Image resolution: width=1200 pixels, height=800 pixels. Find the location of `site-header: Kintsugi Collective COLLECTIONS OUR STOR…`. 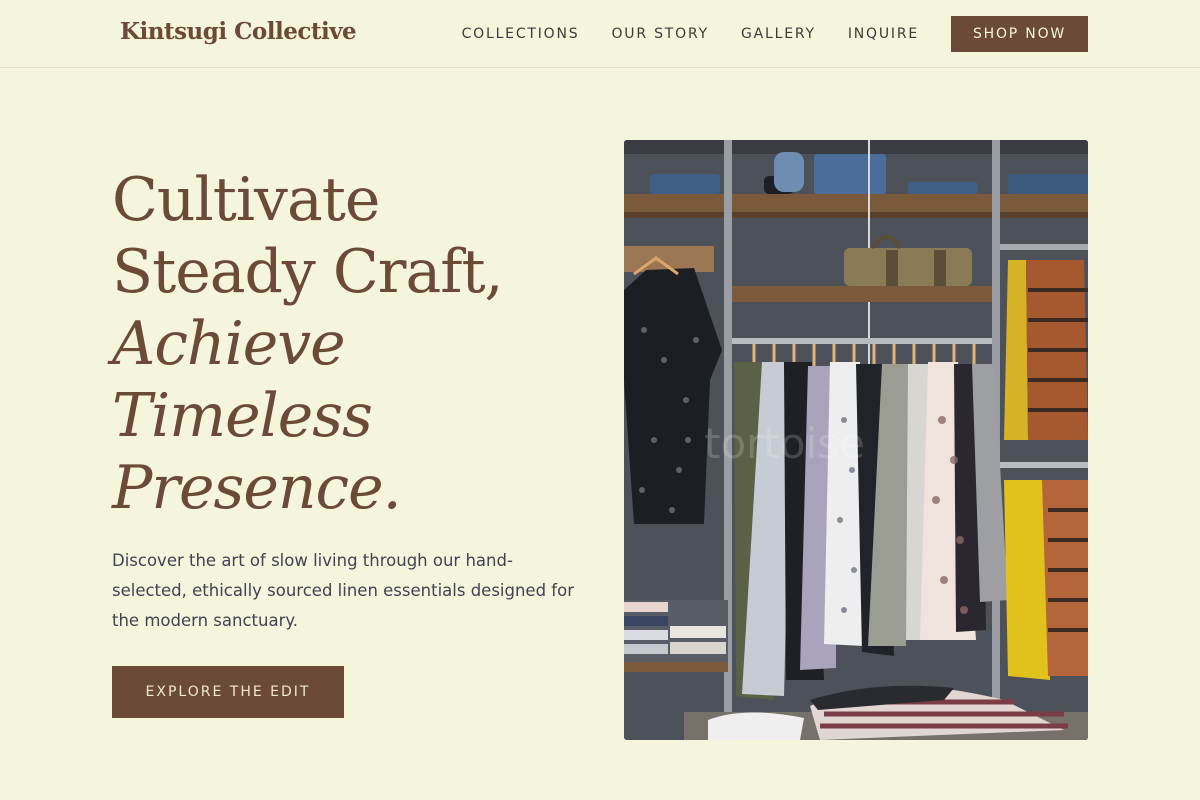

site-header: Kintsugi Collective COLLECTIONS OUR STOR… is located at coordinates (600, 34).